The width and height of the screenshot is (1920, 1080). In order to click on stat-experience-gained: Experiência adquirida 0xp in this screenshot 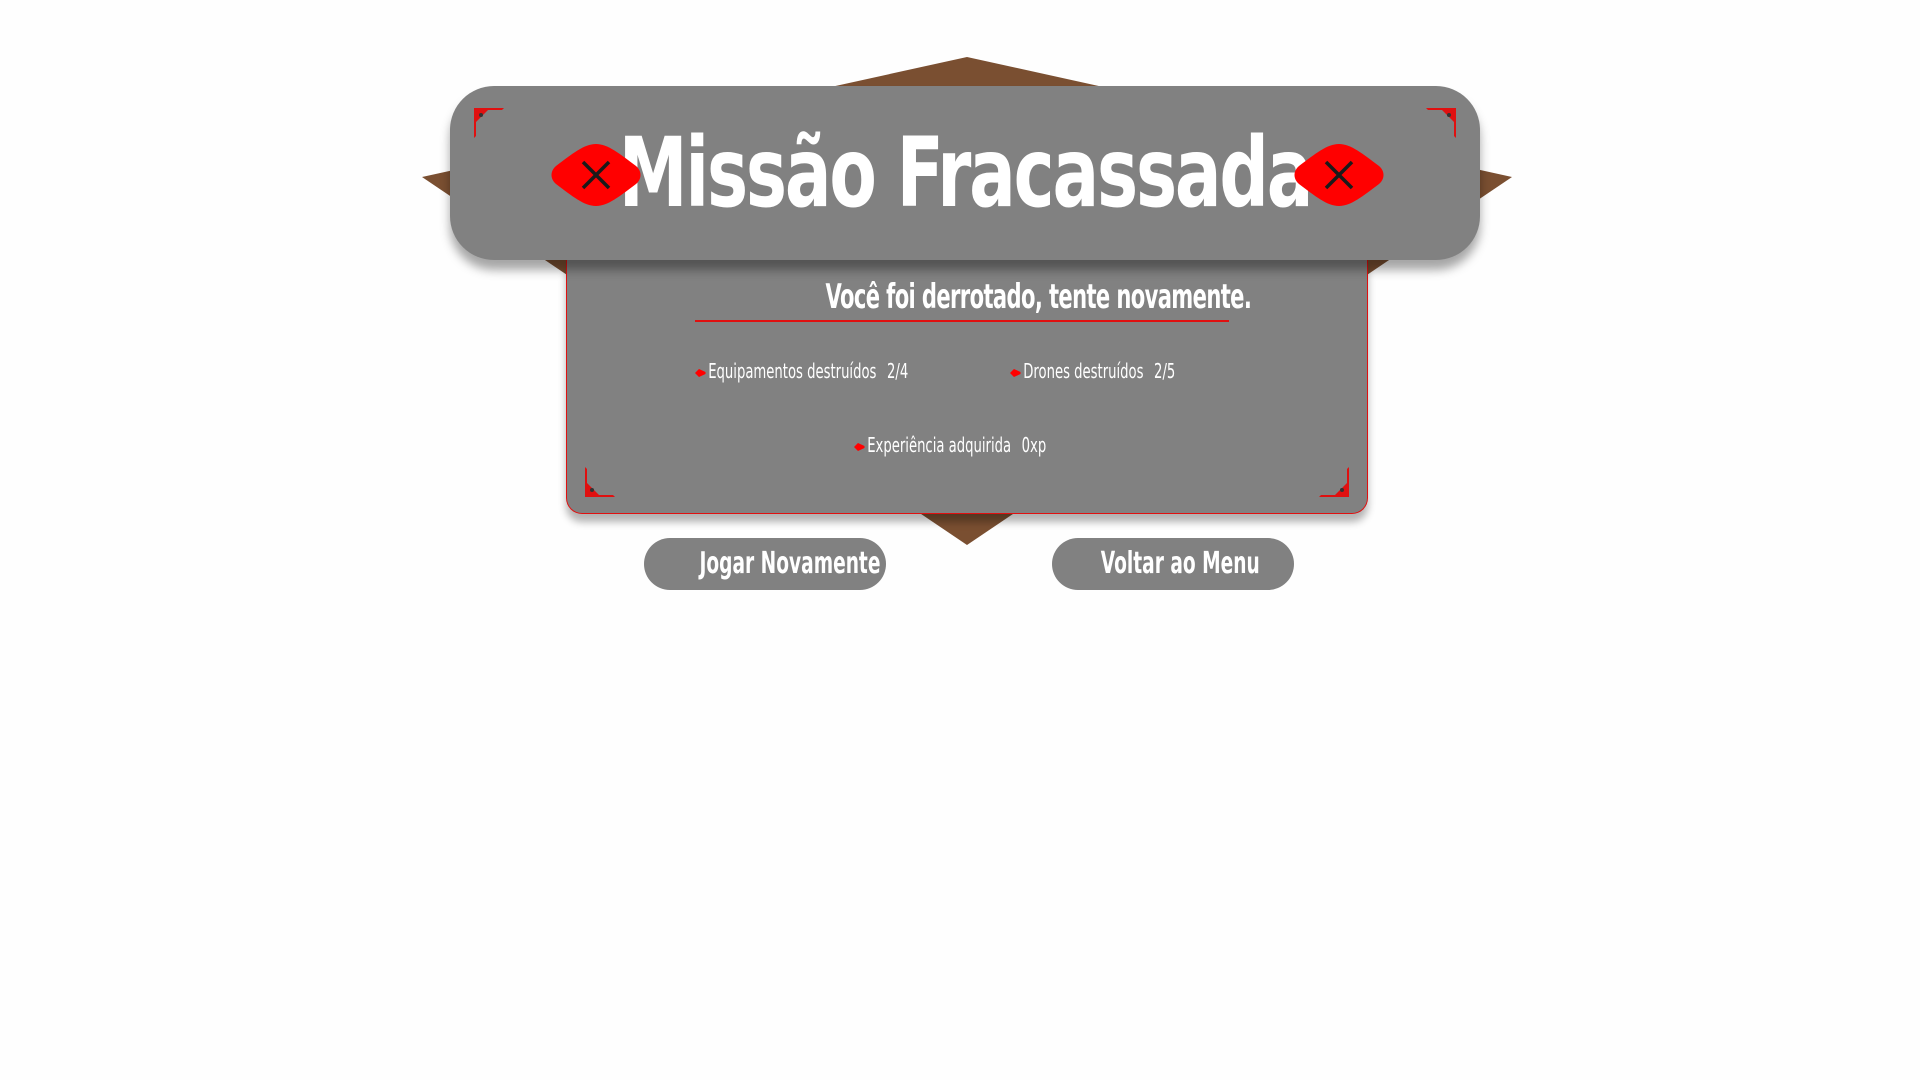, I will do `click(999, 445)`.